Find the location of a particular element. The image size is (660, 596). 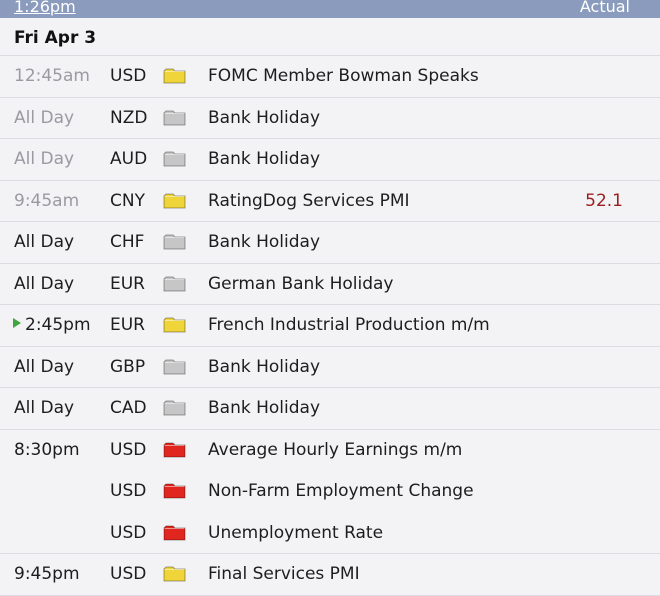

event-time: 2:45pm is located at coordinates (52, 325).